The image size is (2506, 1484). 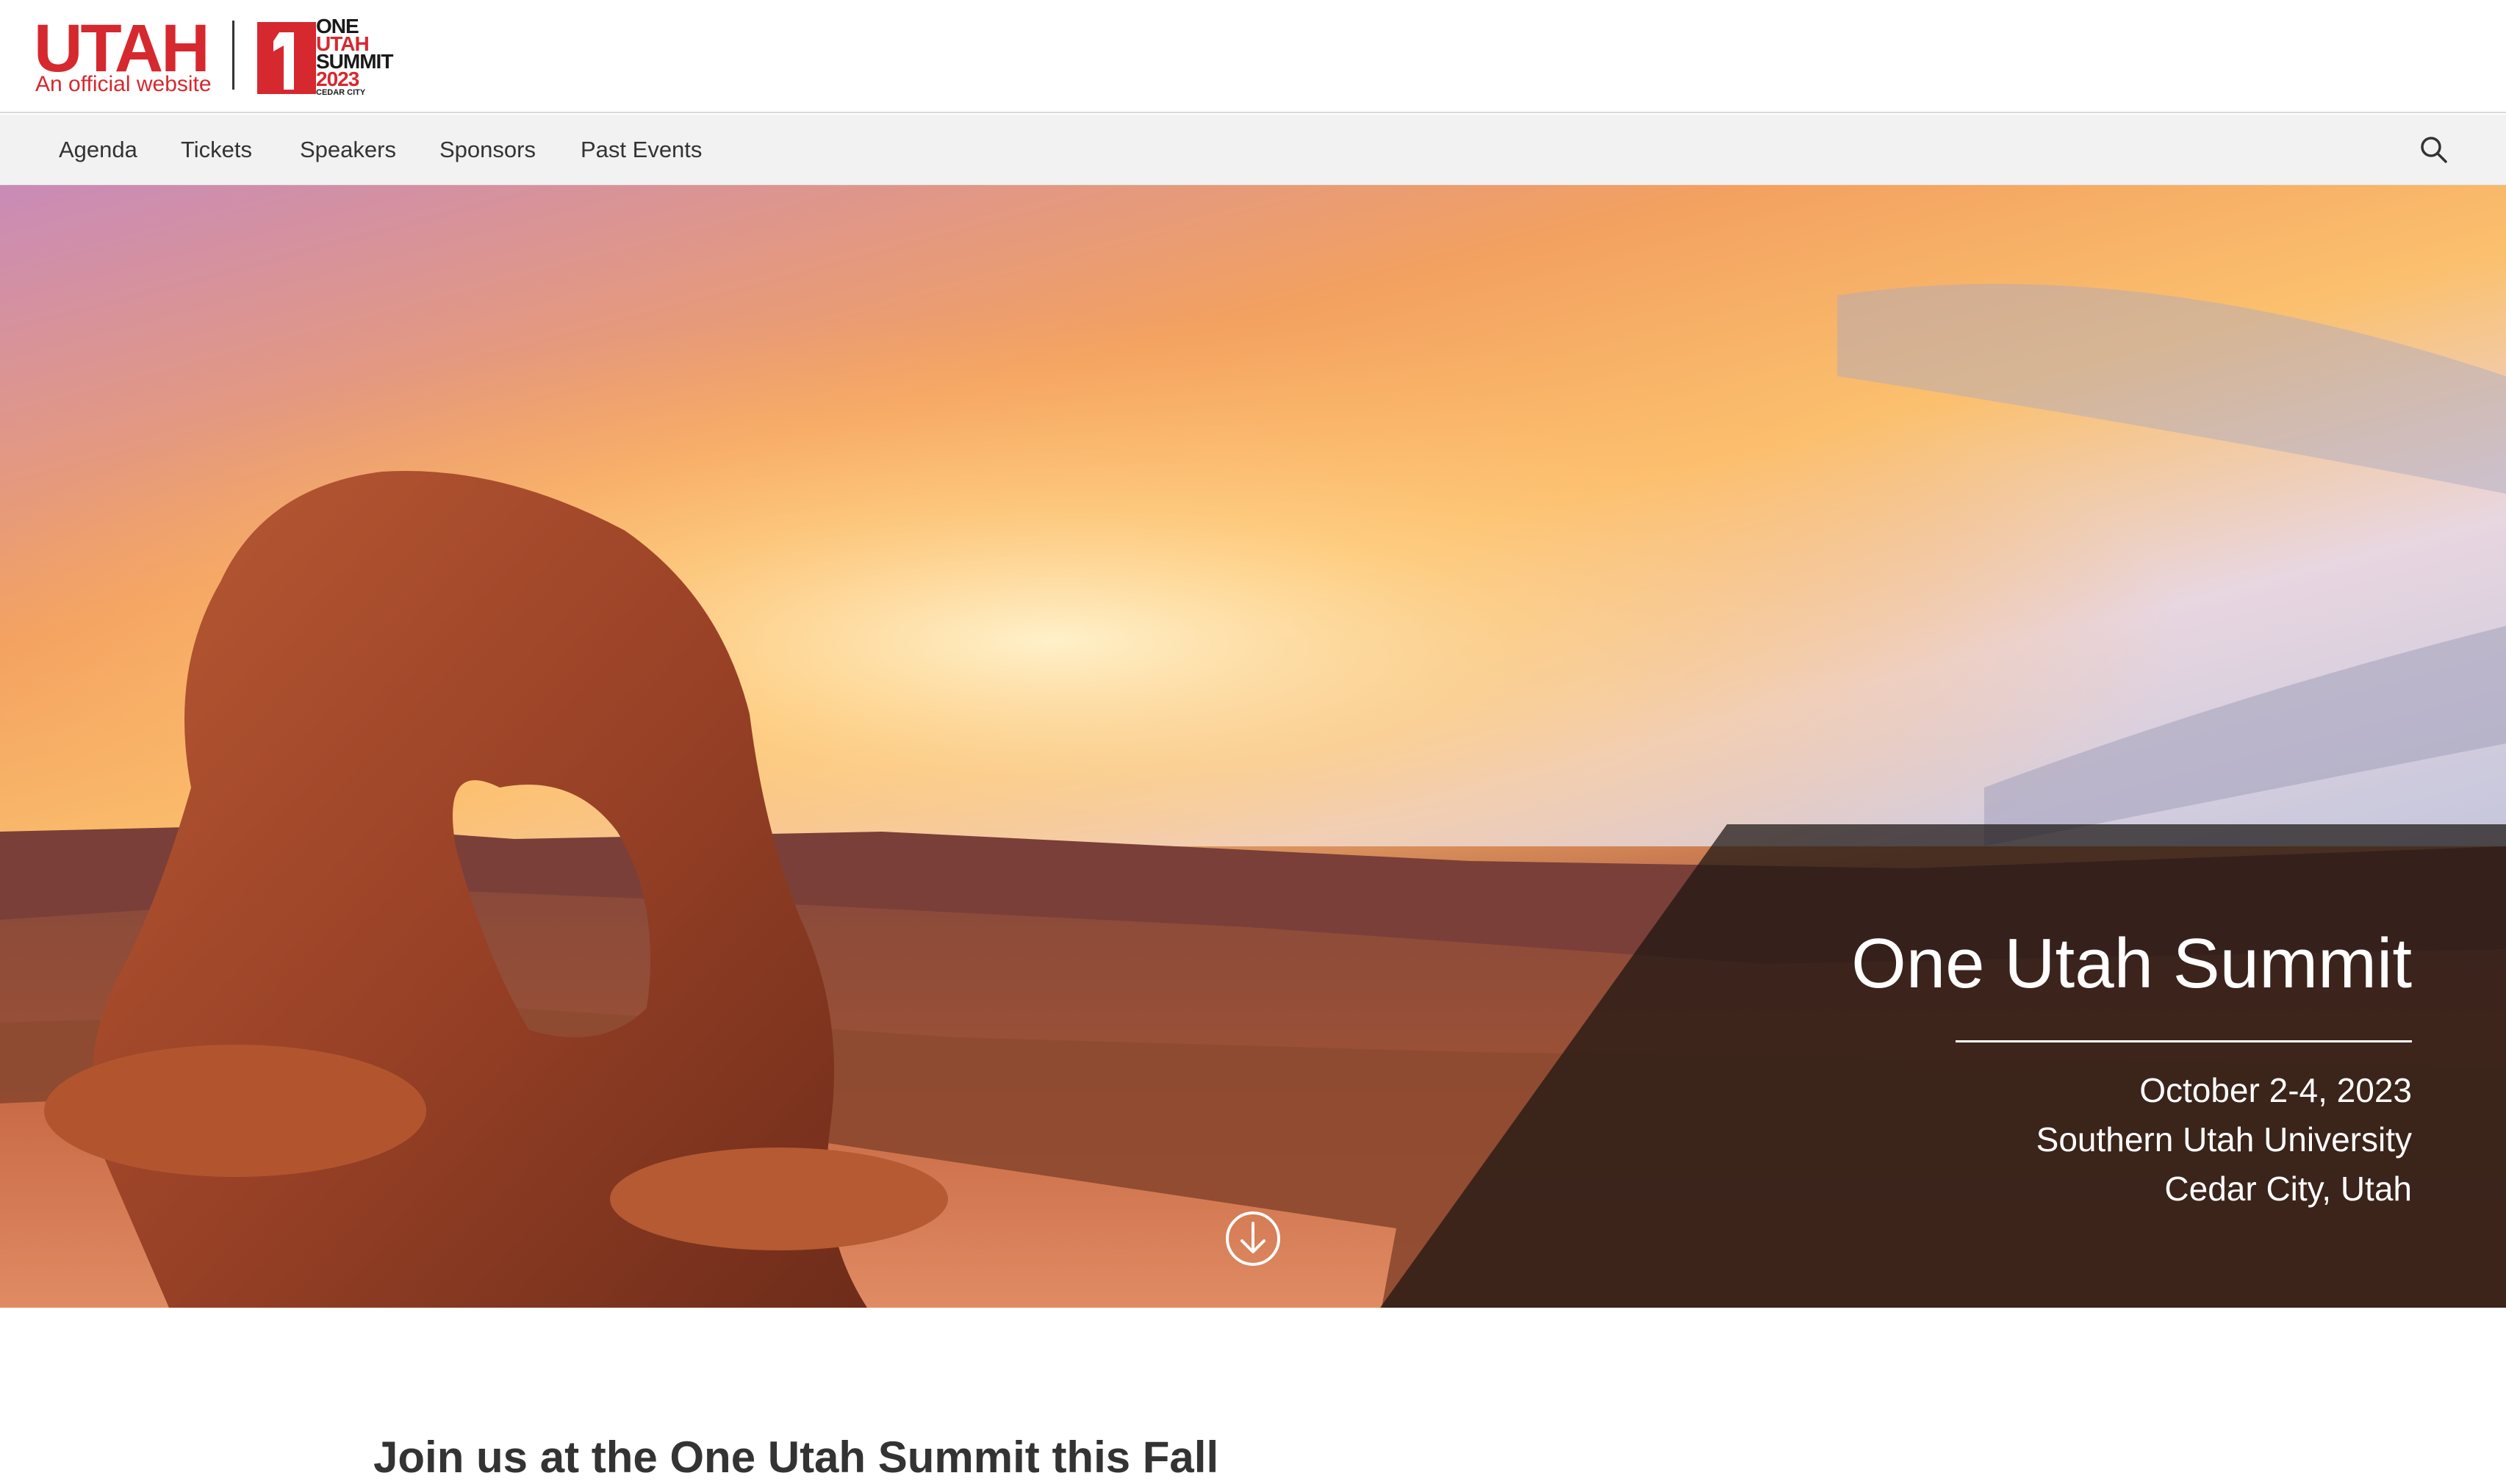 I want to click on nav-item-past-events: Past Events, so click(x=641, y=150).